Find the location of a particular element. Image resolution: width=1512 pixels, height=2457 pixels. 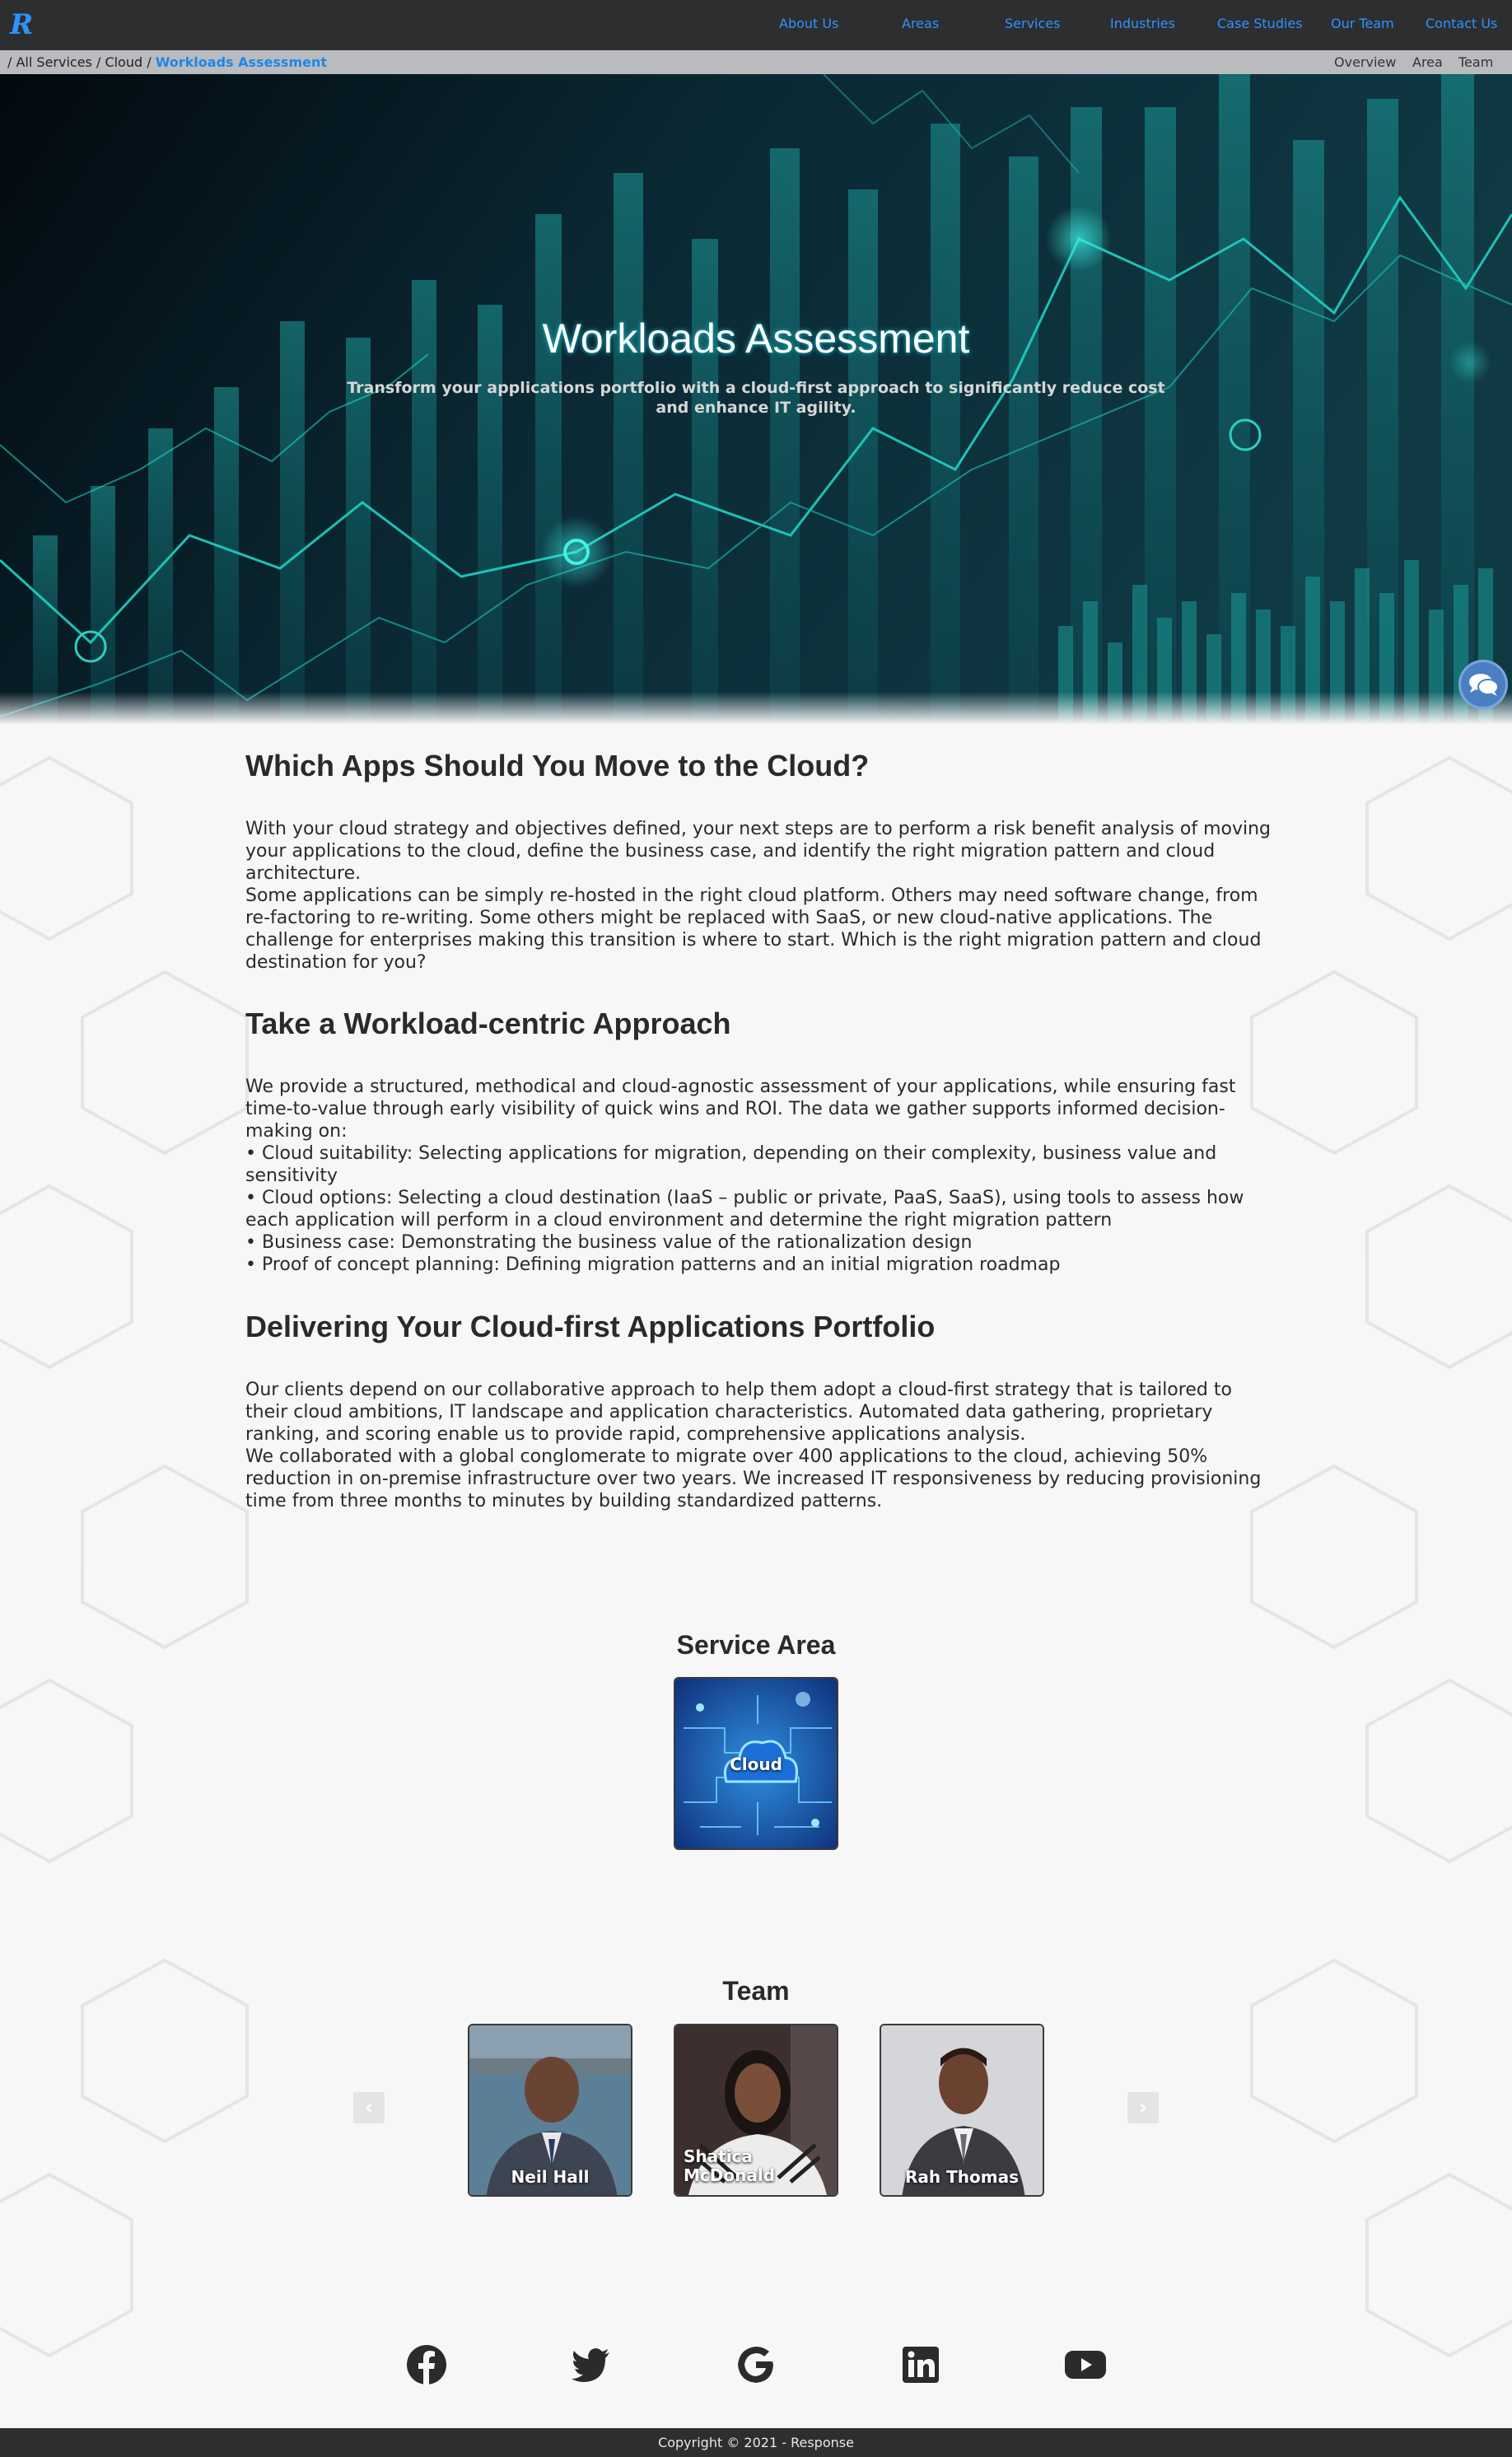

carousel-next-button: › is located at coordinates (1143, 2107).